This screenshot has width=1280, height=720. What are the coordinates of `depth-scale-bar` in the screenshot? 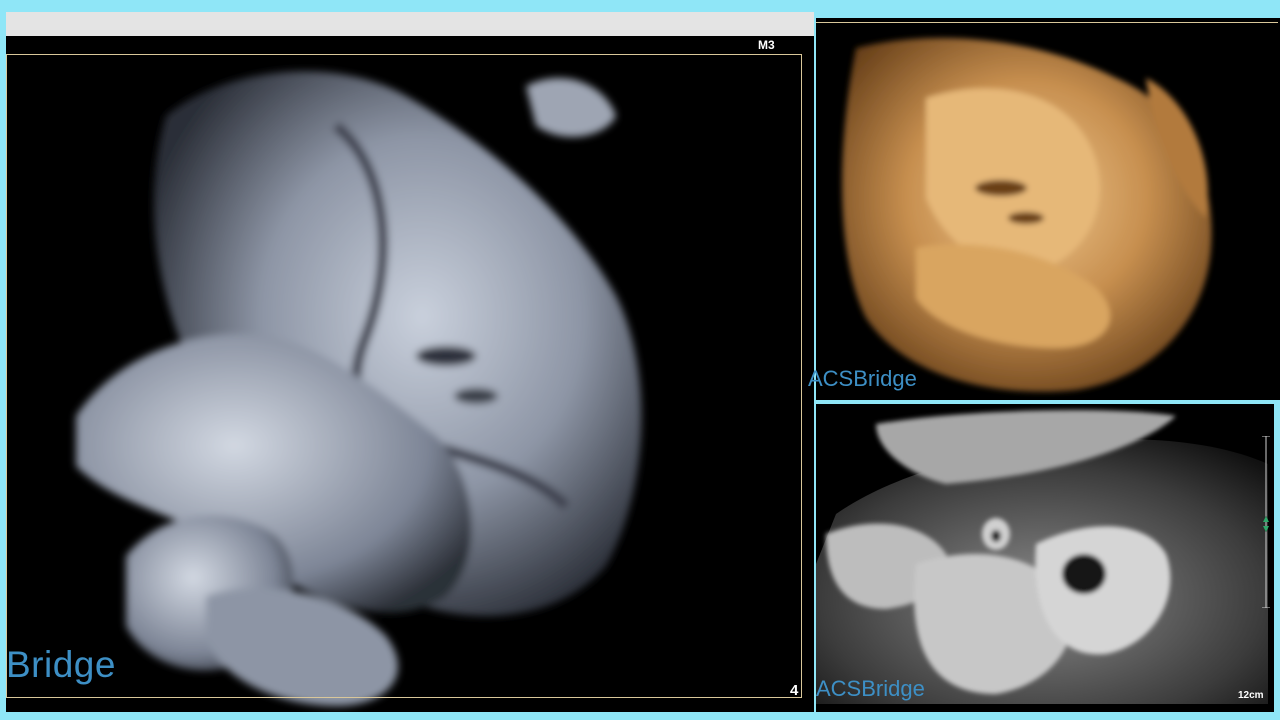 It's located at (1266, 522).